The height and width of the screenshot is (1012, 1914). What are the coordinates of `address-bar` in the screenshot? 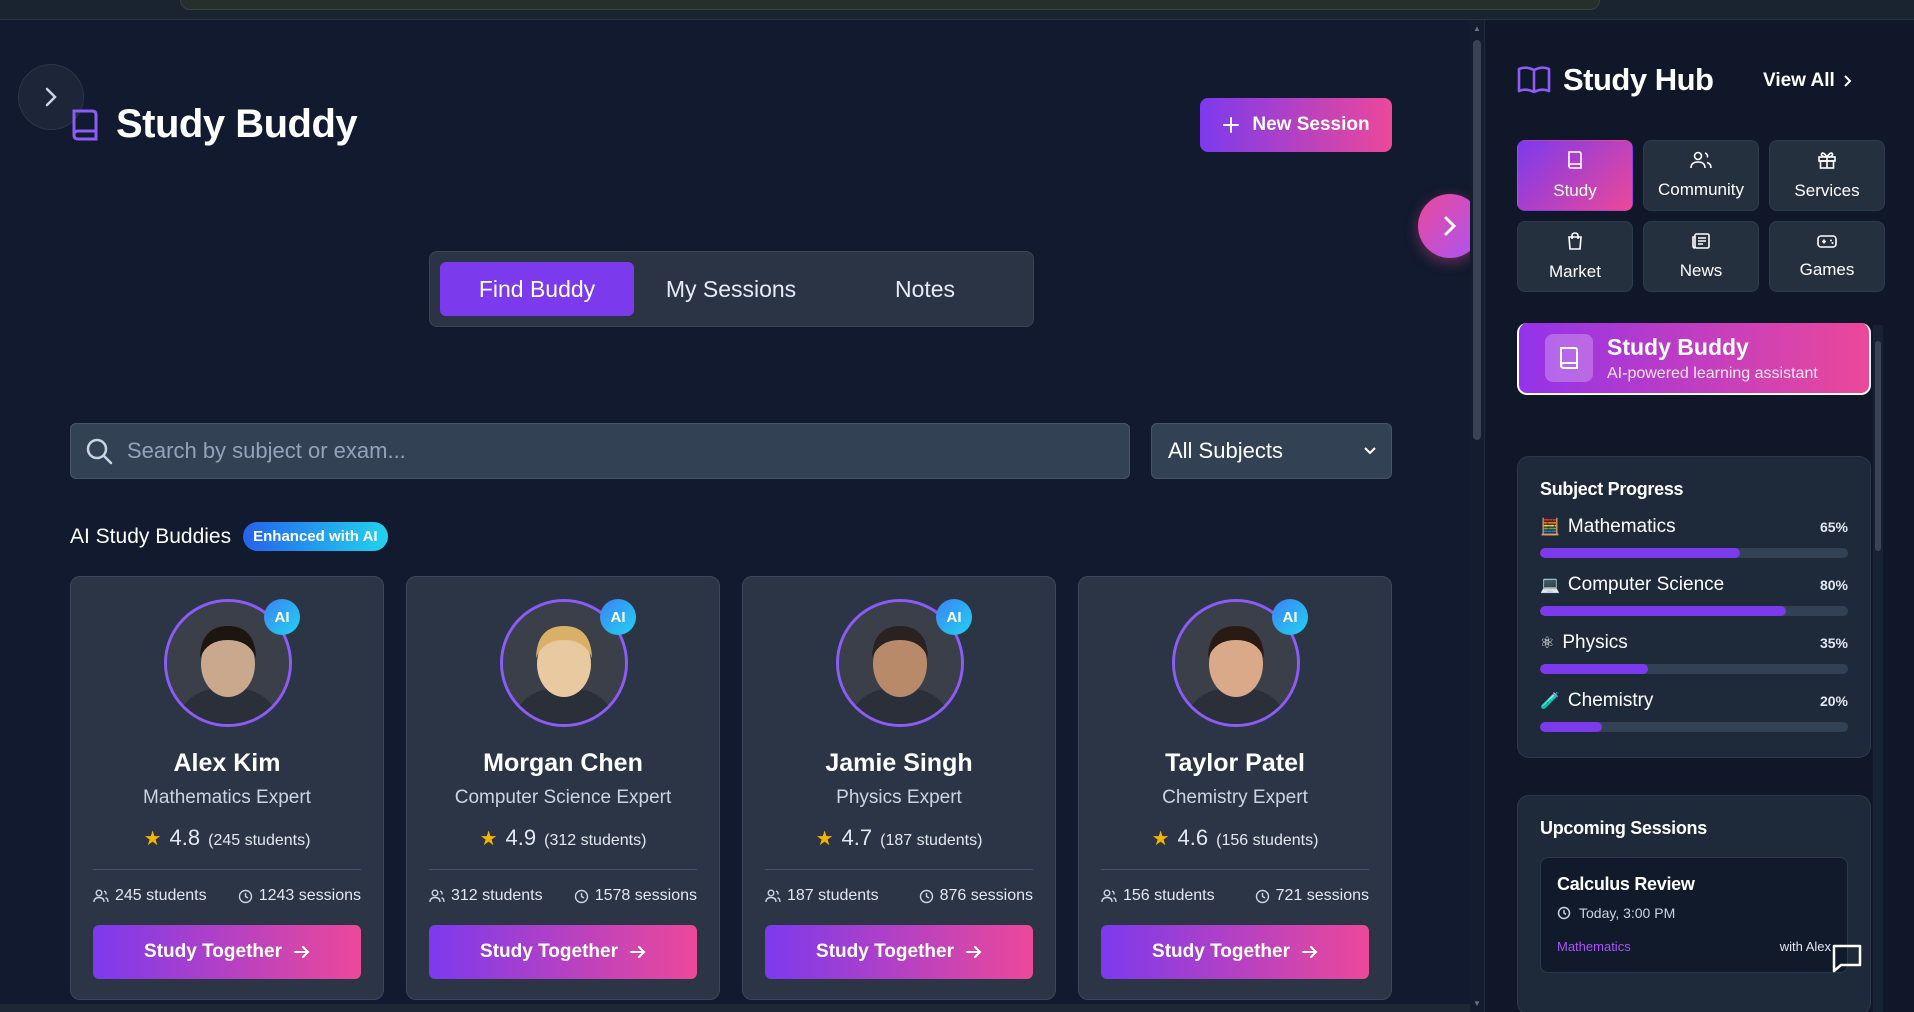 It's located at (890, 5).